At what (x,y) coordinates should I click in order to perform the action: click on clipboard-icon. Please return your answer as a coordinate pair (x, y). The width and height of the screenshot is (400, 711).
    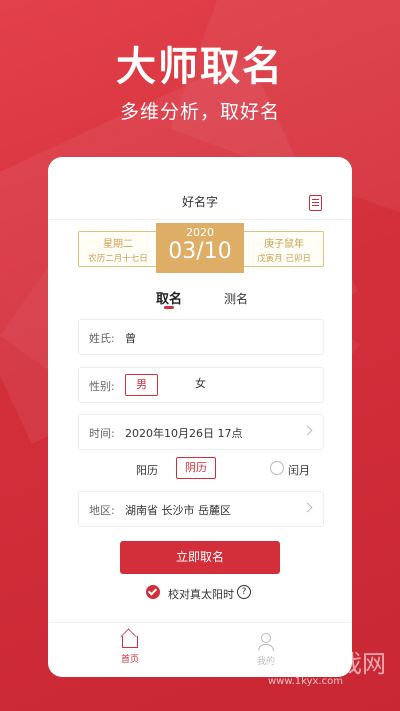
    Looking at the image, I should click on (315, 203).